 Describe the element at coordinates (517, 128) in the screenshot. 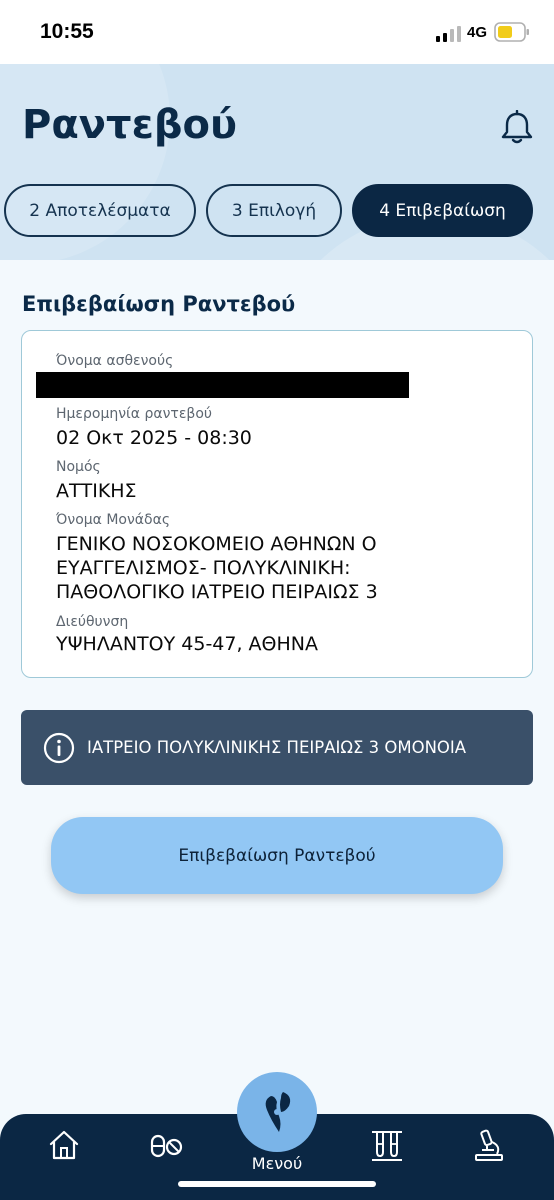

I see `bell-icon` at that location.